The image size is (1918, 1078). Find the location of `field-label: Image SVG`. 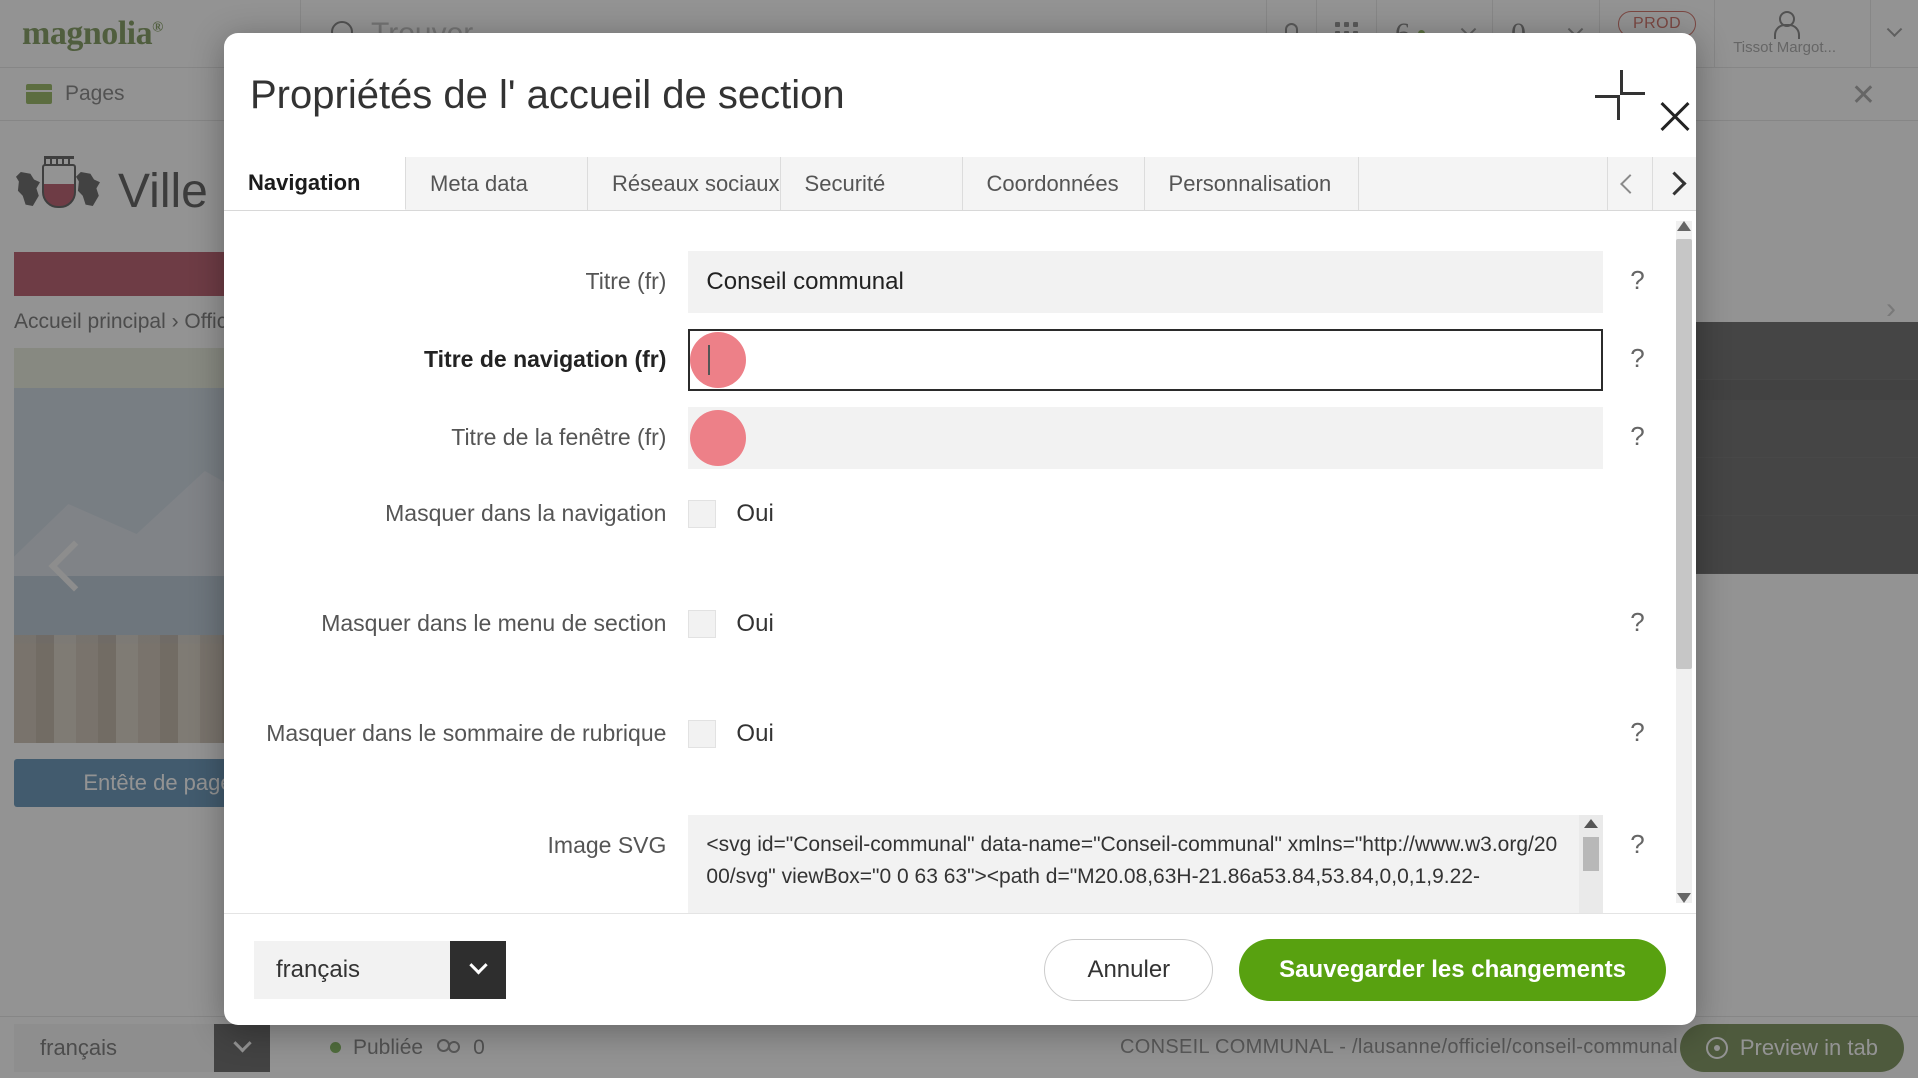

field-label: Image SVG is located at coordinates (607, 845).